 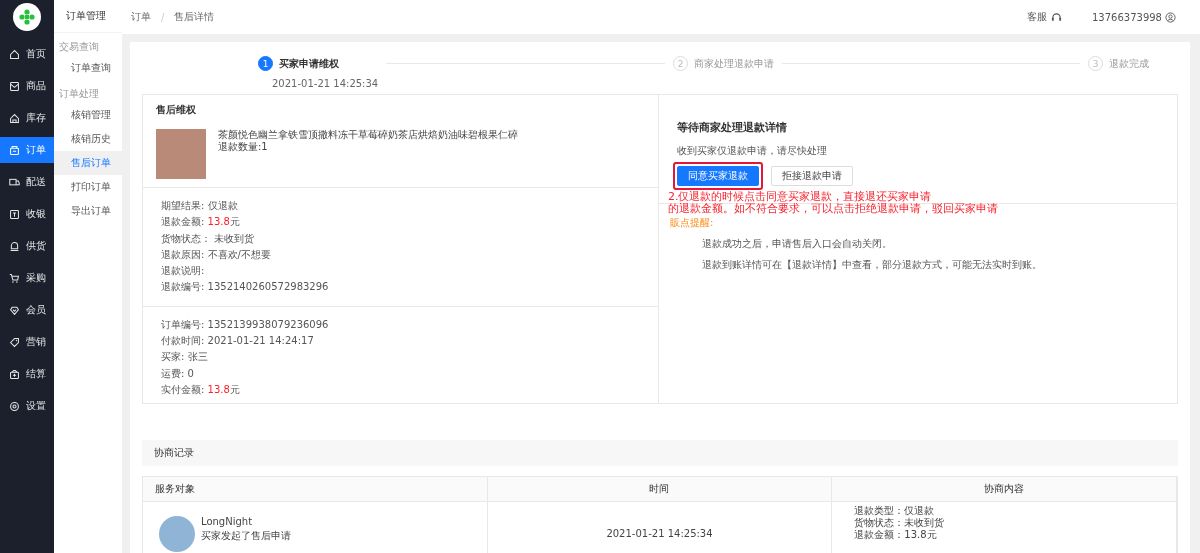 I want to click on column-header: 服务对象, so click(x=315, y=489).